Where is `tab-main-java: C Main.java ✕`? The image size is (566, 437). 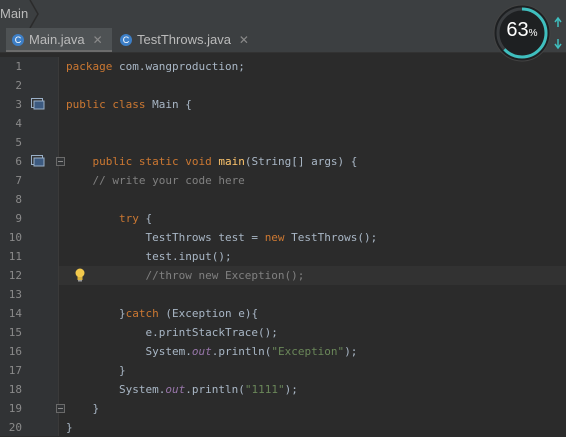 tab-main-java: C Main.java ✕ is located at coordinates (59, 40).